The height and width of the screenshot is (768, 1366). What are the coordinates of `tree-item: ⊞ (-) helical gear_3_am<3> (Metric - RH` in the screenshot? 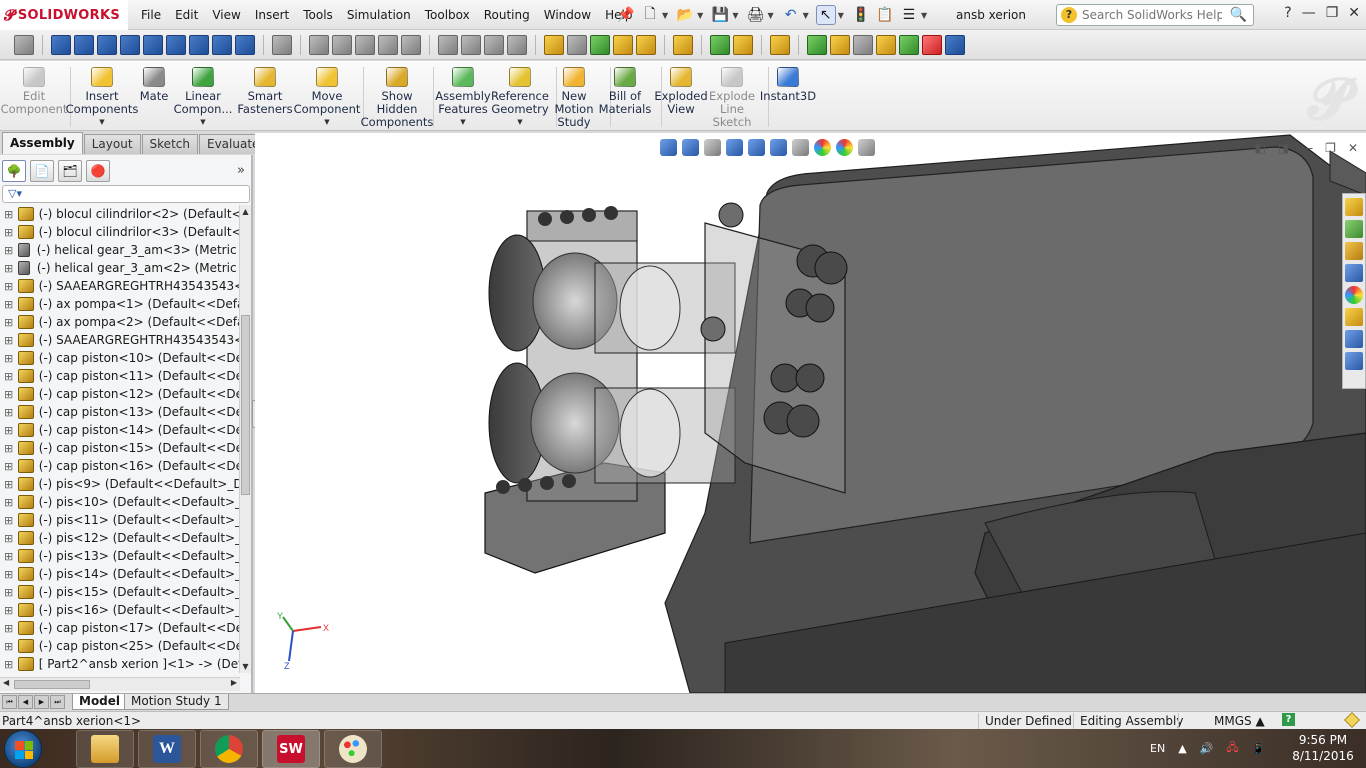 It's located at (120, 250).